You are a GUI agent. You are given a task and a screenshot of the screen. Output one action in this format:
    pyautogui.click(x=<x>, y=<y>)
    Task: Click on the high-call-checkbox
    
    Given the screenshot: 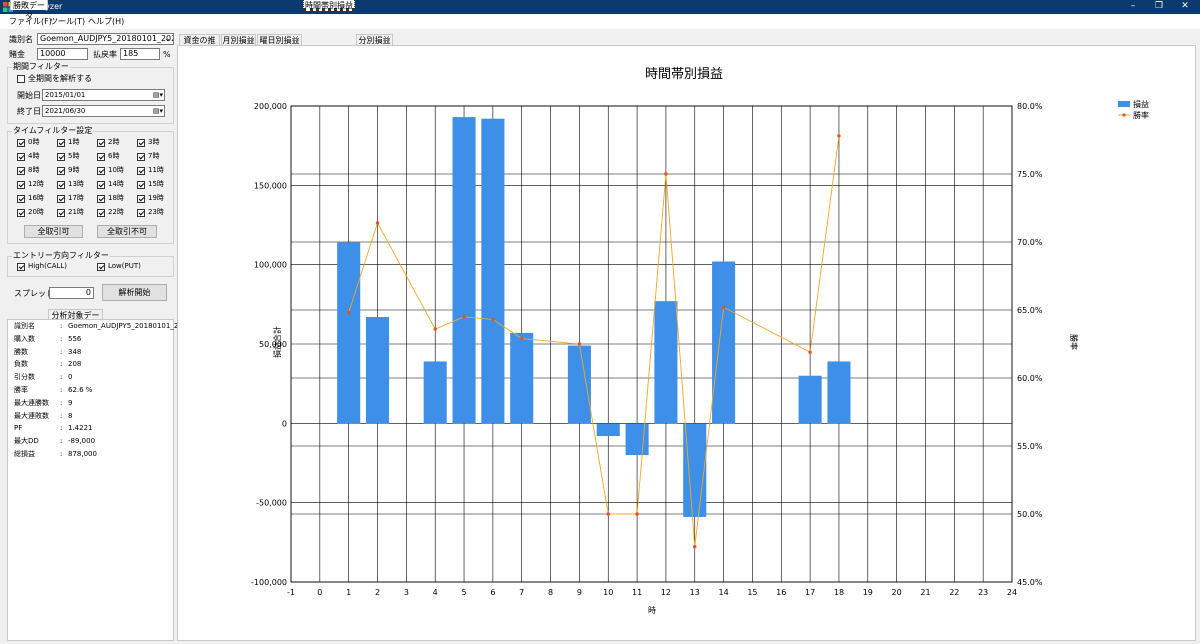 What is the action you would take?
    pyautogui.click(x=21, y=267)
    